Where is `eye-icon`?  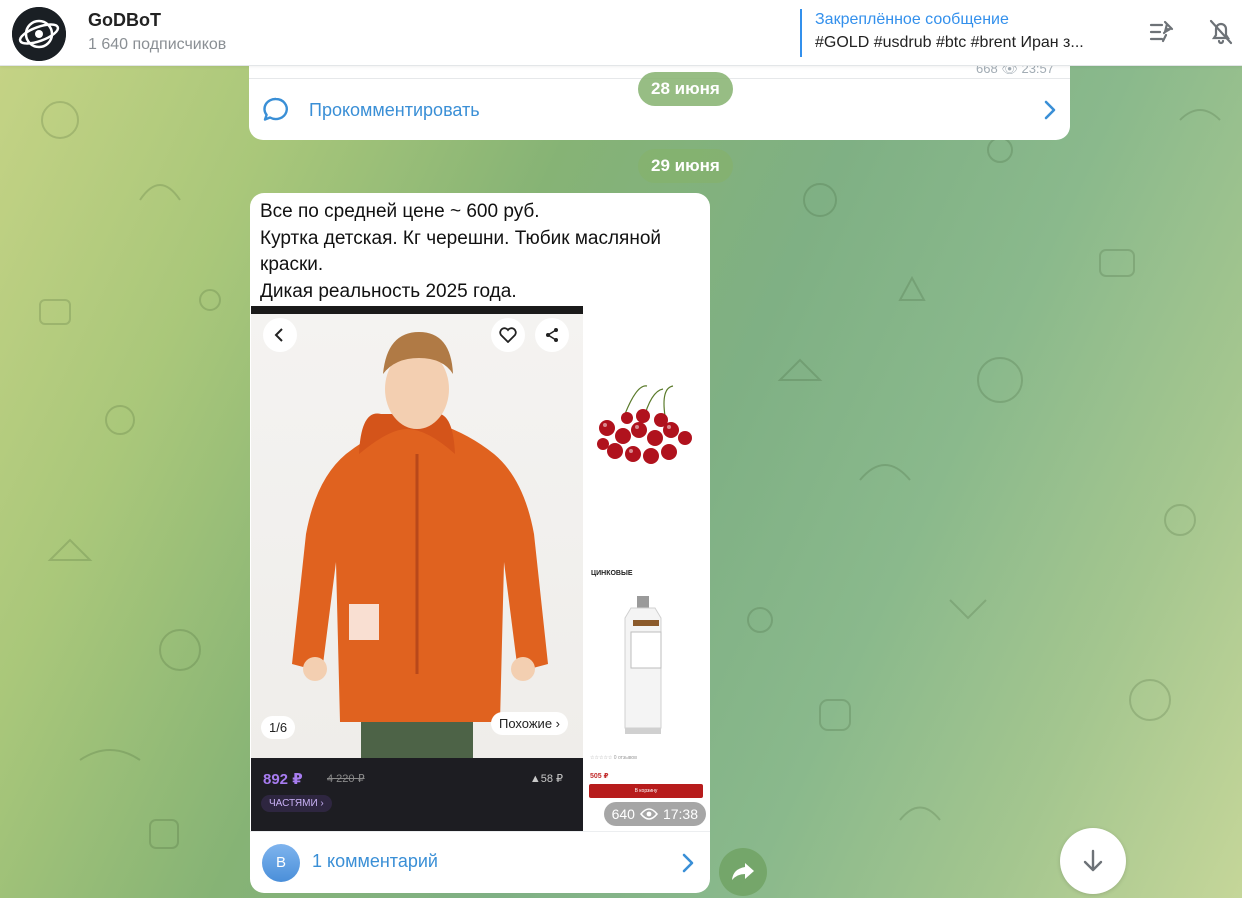 eye-icon is located at coordinates (648, 814).